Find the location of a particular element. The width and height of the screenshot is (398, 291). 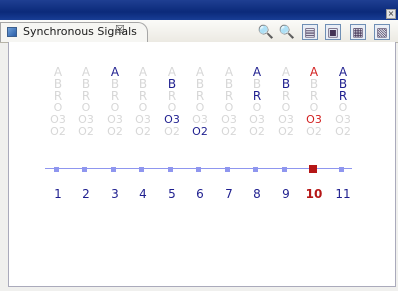

step-label: 5 is located at coordinates (172, 194).